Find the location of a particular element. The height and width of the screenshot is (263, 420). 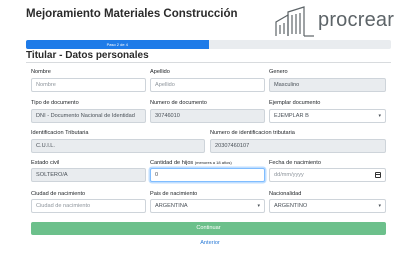

nacionalidad-label: Nacionalidad is located at coordinates (285, 194).